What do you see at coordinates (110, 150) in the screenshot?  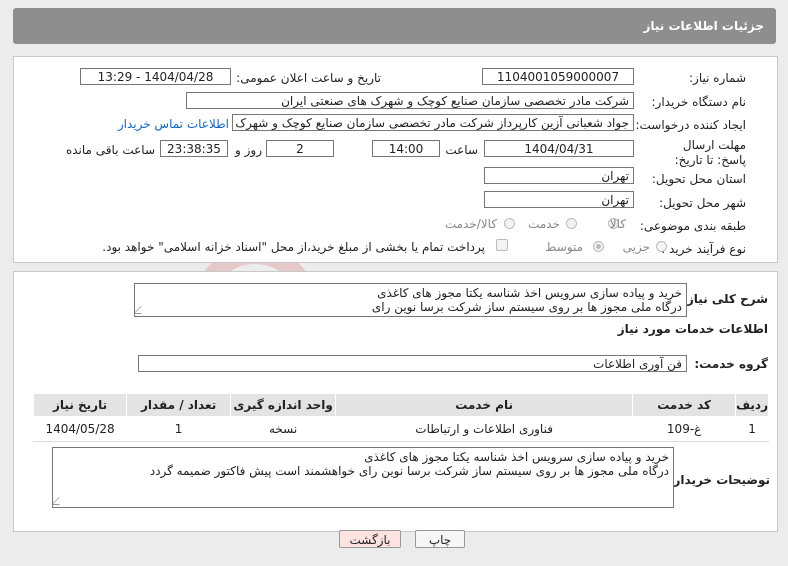 I see `remaining-label: ساعت باقی مانده` at bounding box center [110, 150].